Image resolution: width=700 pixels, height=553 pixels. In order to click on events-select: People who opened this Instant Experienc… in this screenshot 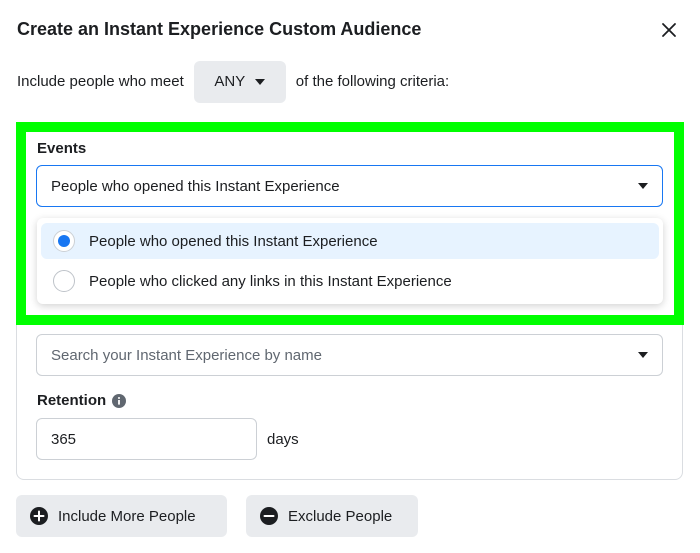, I will do `click(349, 186)`.